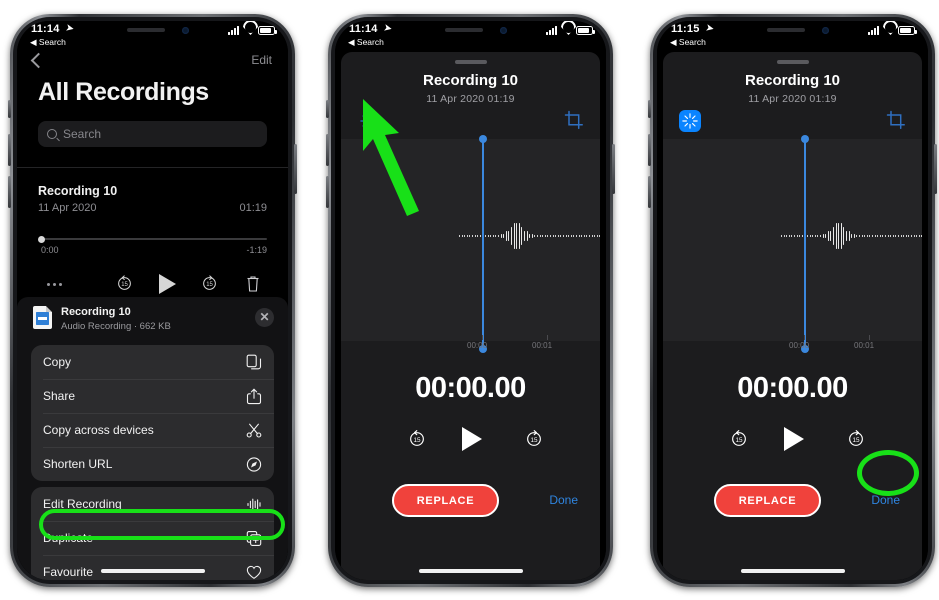 Image resolution: width=939 pixels, height=600 pixels. I want to click on menu-item-shorten-url: Shorten URL, so click(152, 464).